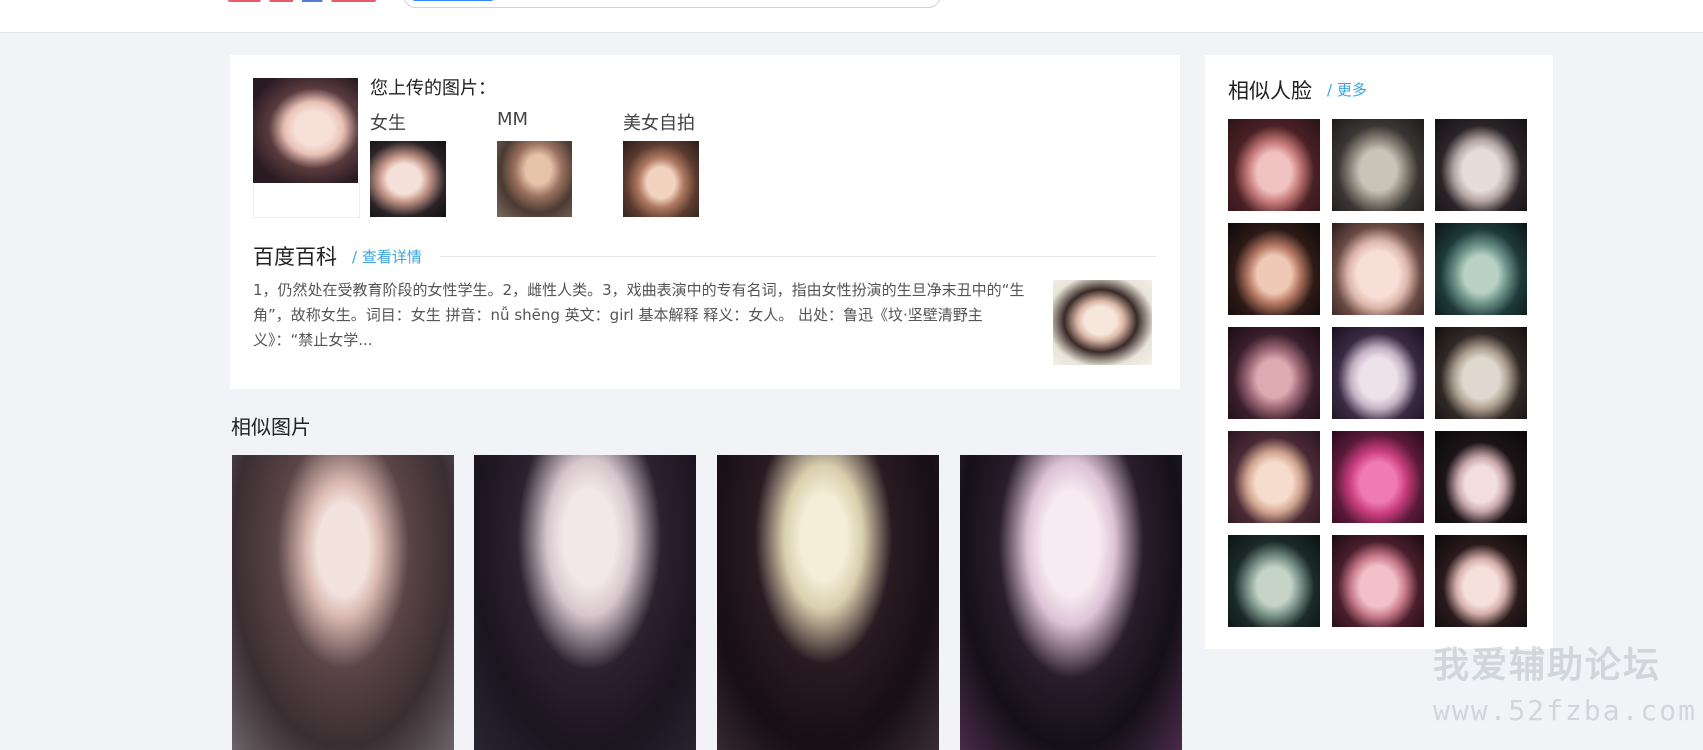 Image resolution: width=1703 pixels, height=750 pixels. What do you see at coordinates (295, 257) in the screenshot?
I see `baike-title: 百度百科` at bounding box center [295, 257].